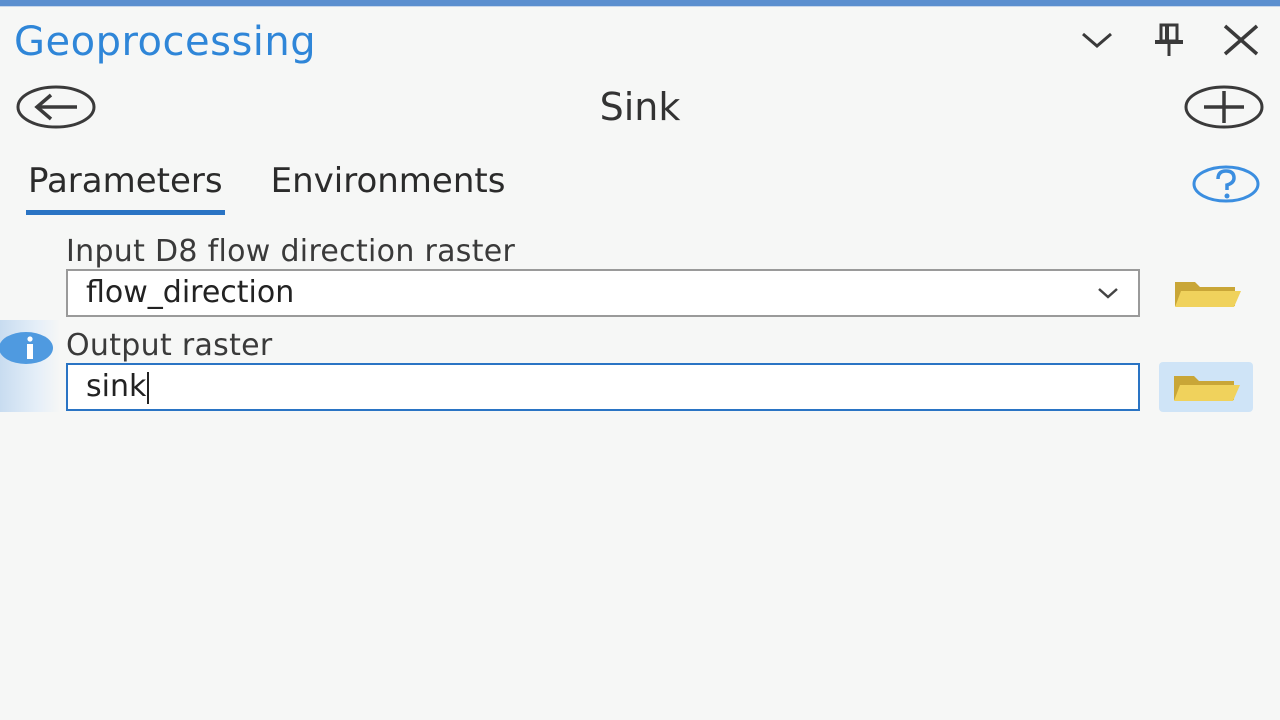 The width and height of the screenshot is (1280, 720). I want to click on output-raster-value: sink, so click(116, 386).